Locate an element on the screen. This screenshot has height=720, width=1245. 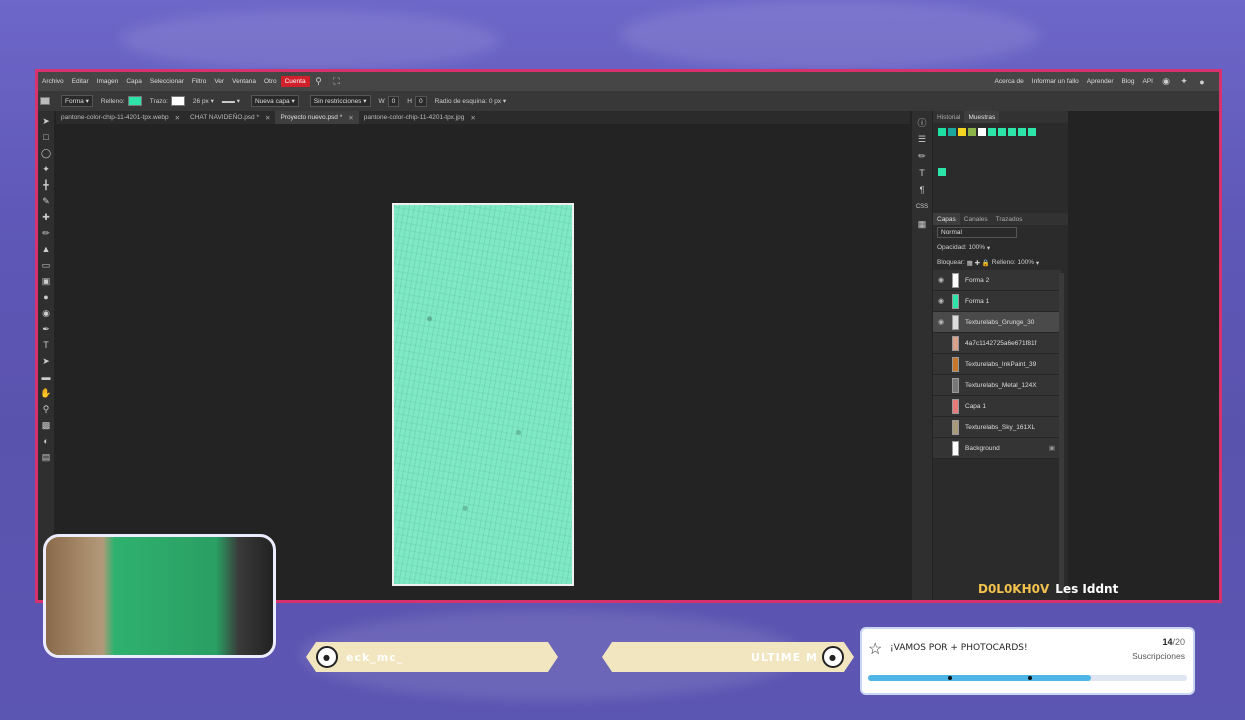
menu-ventana: Ventana is located at coordinates (244, 81).